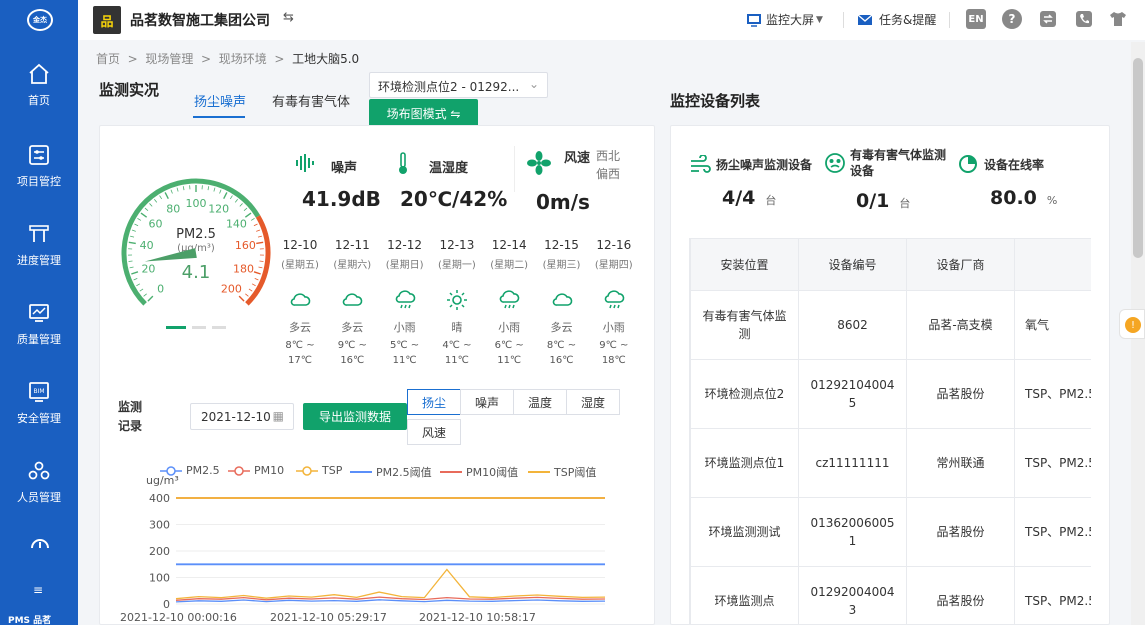 This screenshot has width=1145, height=625. What do you see at coordinates (1138, 158) in the screenshot?
I see `page-scrollbar-thumb` at bounding box center [1138, 158].